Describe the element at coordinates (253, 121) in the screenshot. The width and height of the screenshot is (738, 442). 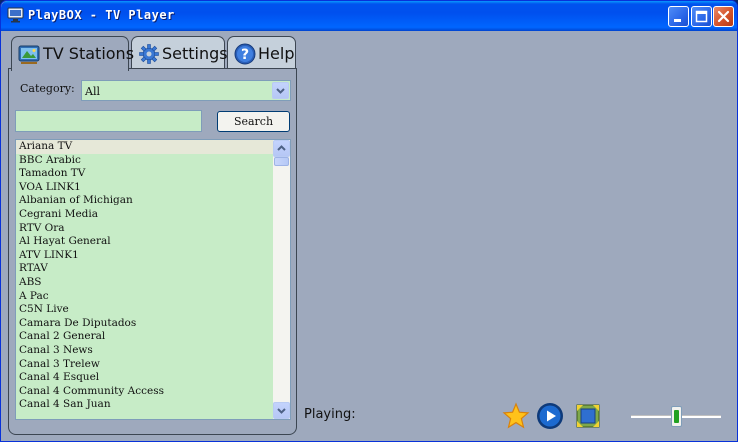
I see `search-button: Search` at that location.